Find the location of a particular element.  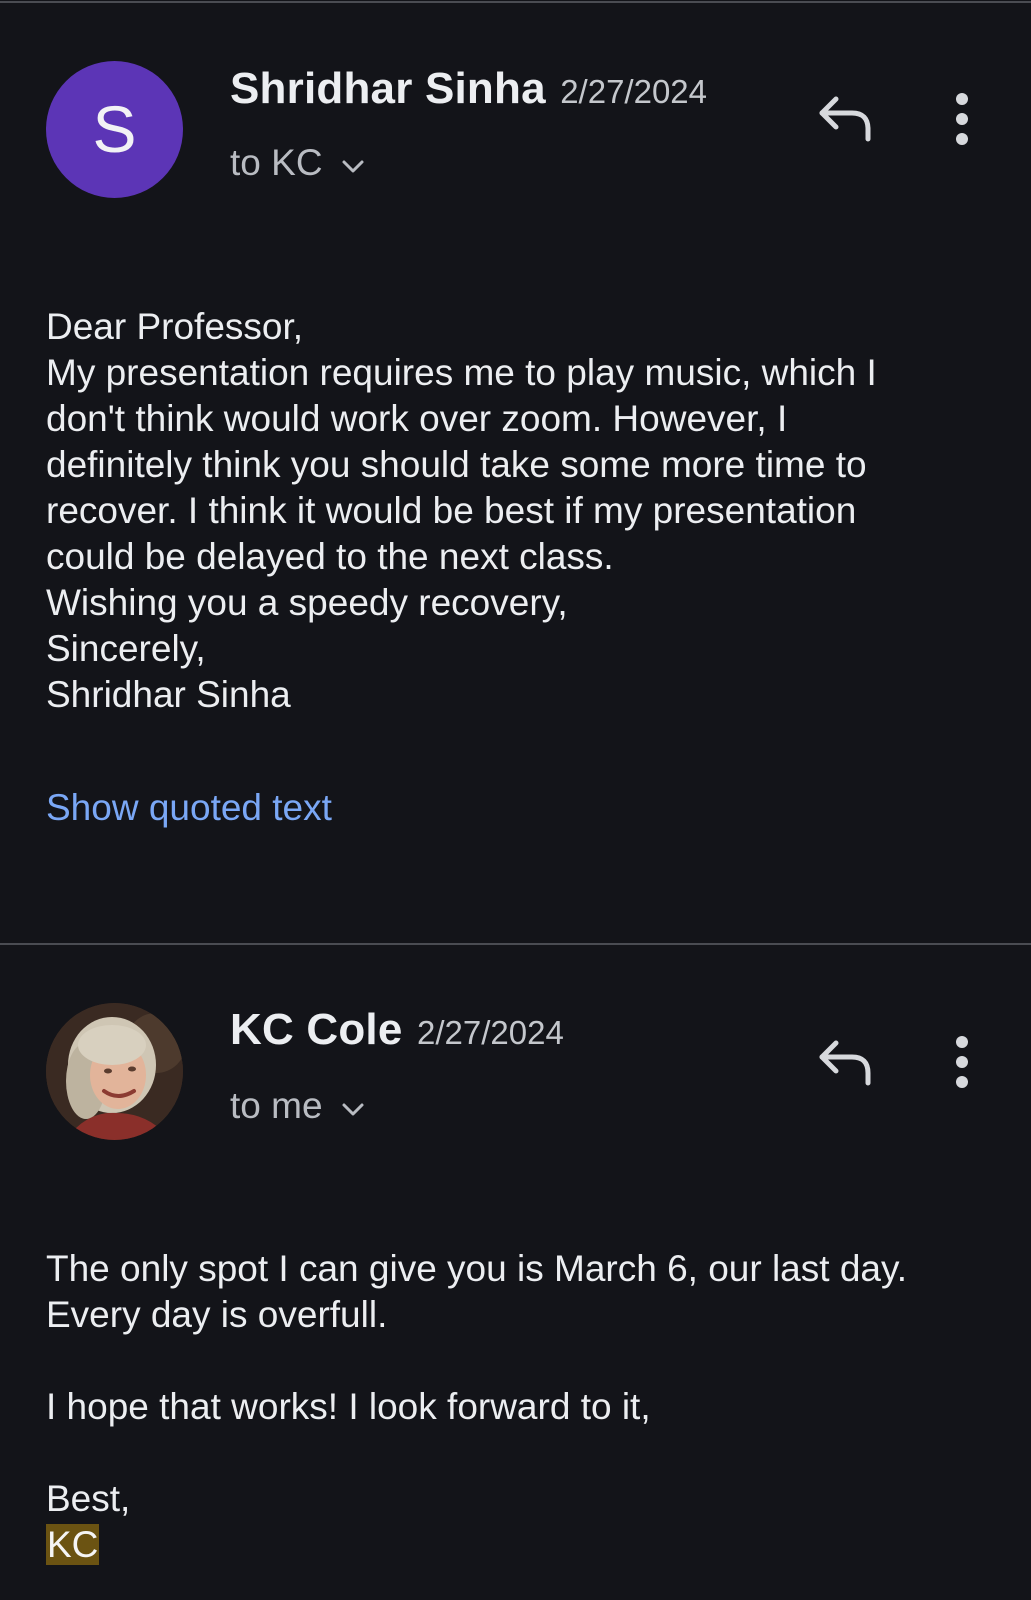

avatar-letter: S is located at coordinates (114, 129).